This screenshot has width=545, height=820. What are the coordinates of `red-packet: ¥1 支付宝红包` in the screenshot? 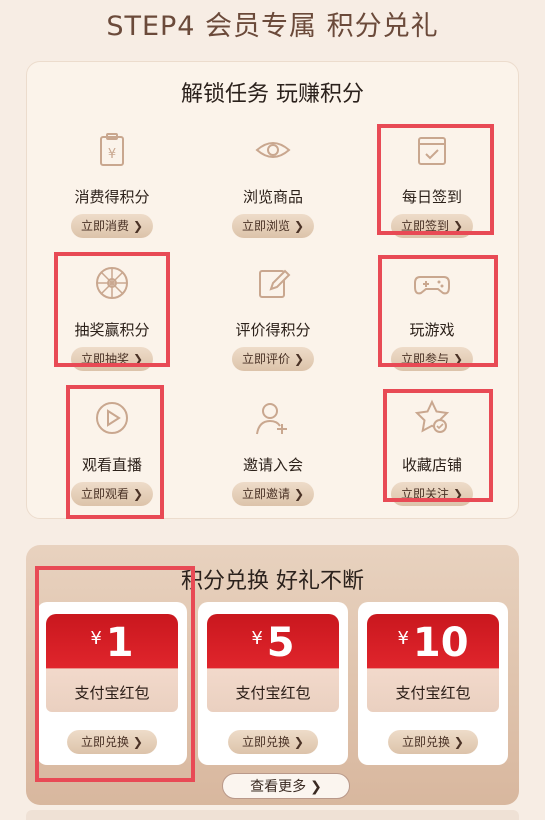 It's located at (112, 663).